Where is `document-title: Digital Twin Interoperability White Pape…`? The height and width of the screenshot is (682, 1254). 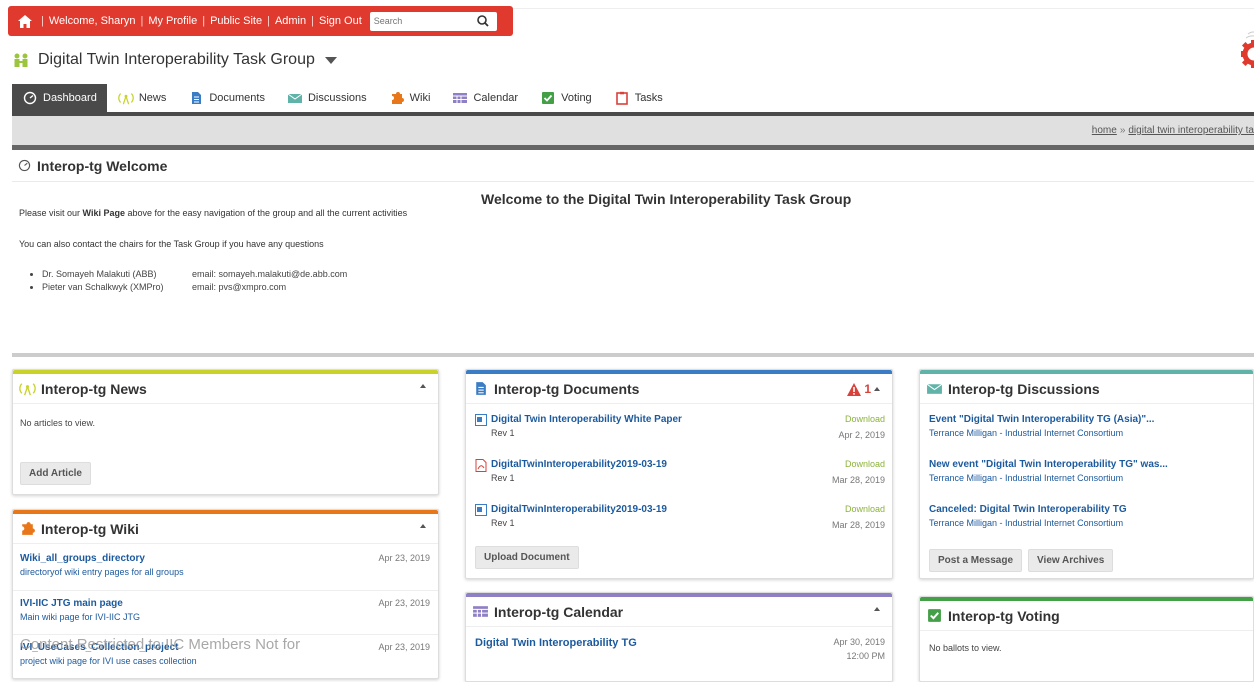 document-title: Digital Twin Interoperability White Pape… is located at coordinates (688, 419).